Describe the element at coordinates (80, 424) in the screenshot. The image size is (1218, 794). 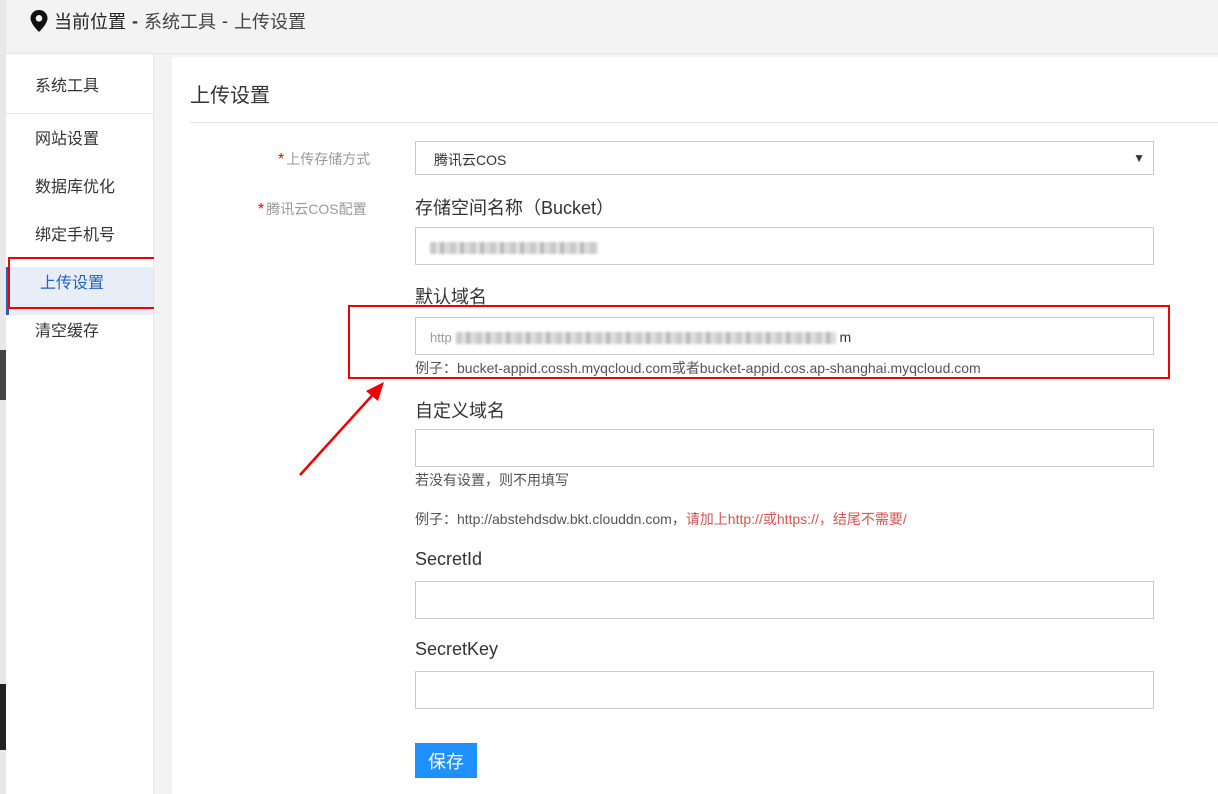
I see `sidebar: 系统工具 网站设置 数据库优化 绑定手机号 上传设置 清空缓存` at that location.